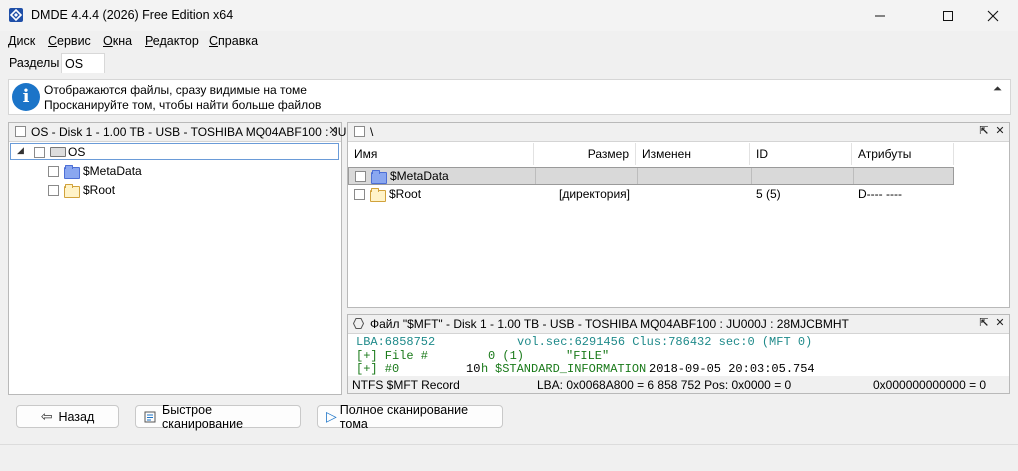 This screenshot has width=1018, height=471. I want to click on app-logo-icon, so click(16, 15).